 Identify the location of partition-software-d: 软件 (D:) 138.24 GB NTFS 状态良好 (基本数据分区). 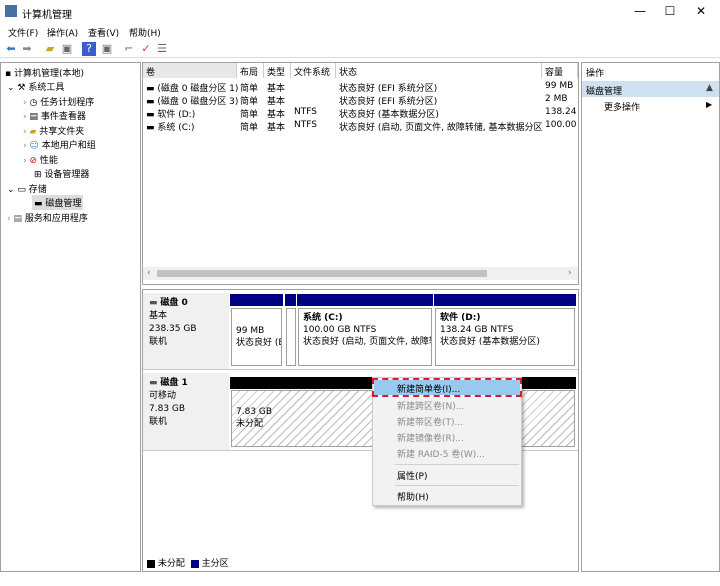
(505, 337).